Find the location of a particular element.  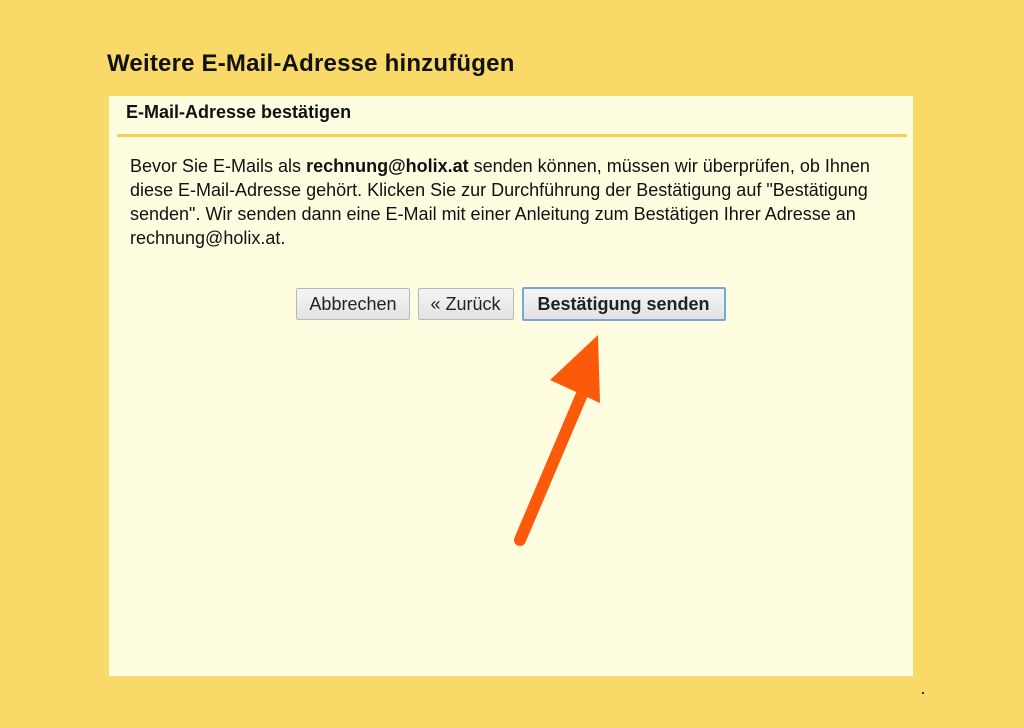

send-confirmation-button: Bestätigung senden is located at coordinates (623, 304).